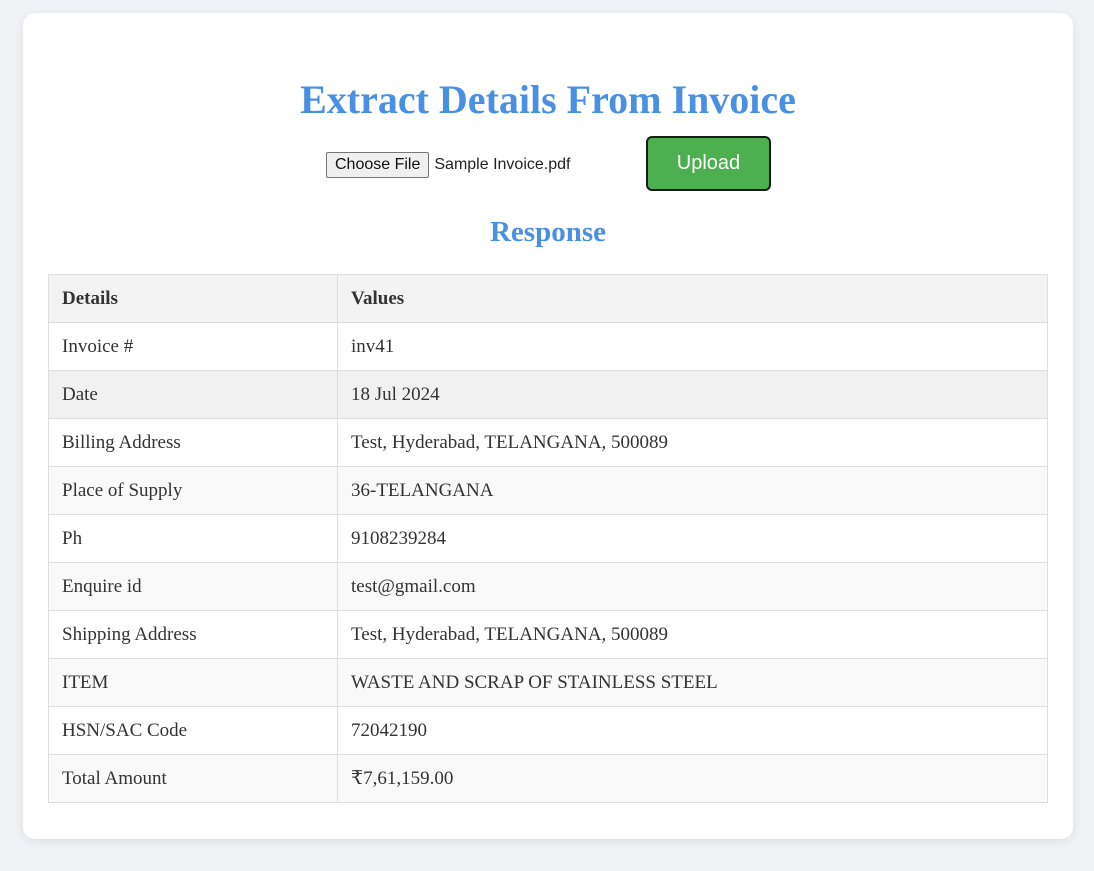 The height and width of the screenshot is (871, 1094). I want to click on page-title: Extract Details From Invoice, so click(548, 99).